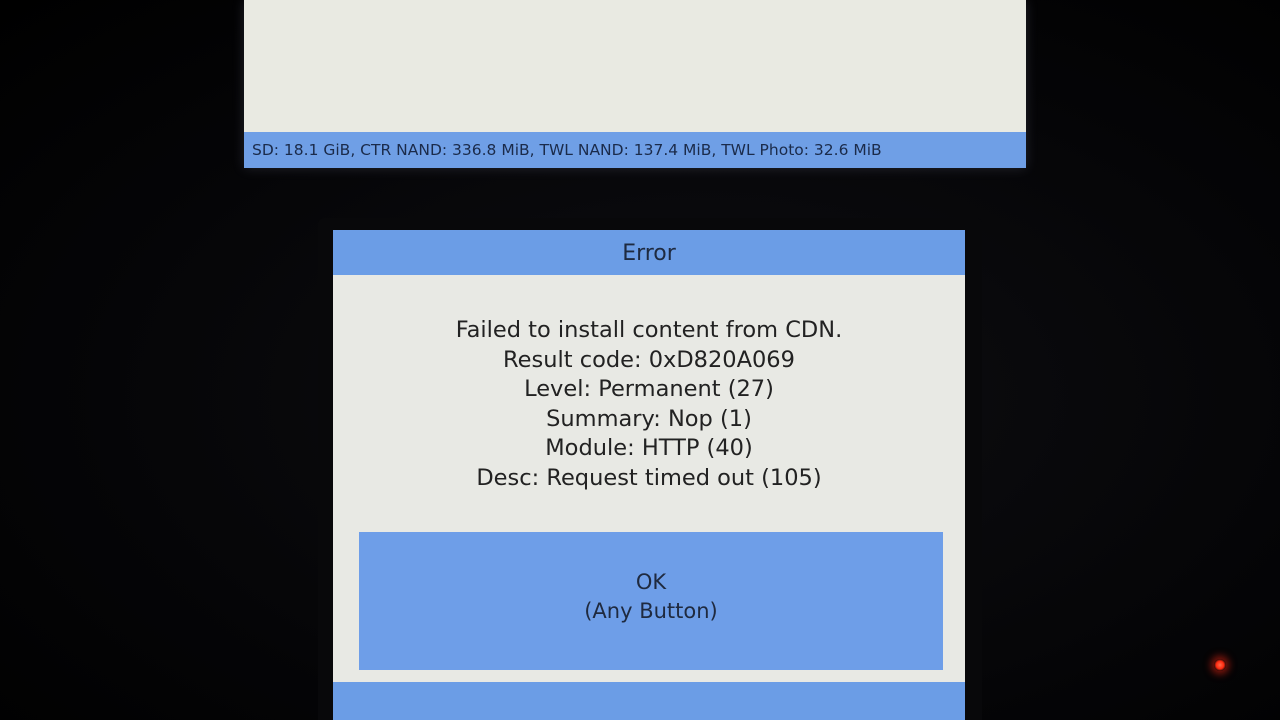 The height and width of the screenshot is (720, 1280). I want to click on ok-button: OK (Any Button), so click(651, 601).